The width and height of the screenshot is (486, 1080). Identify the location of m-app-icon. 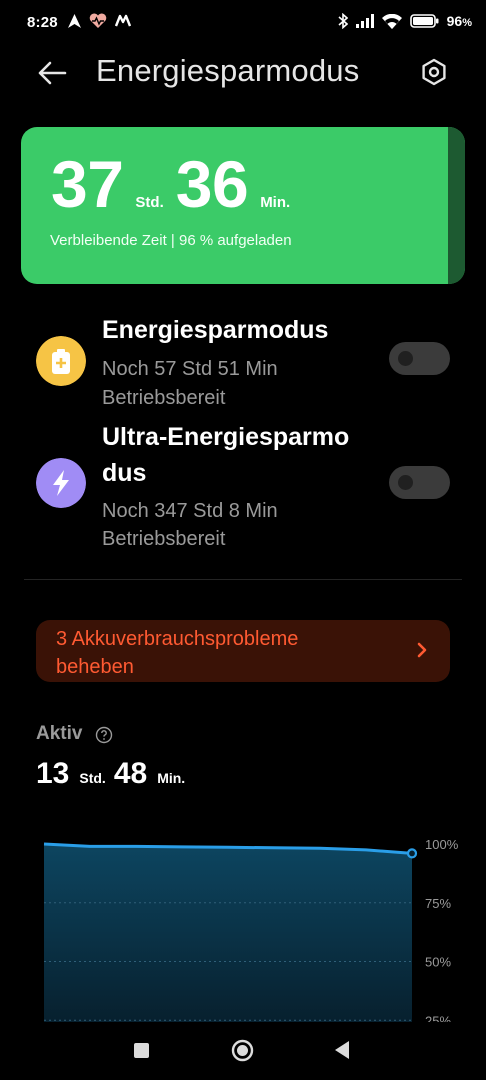
(123, 20).